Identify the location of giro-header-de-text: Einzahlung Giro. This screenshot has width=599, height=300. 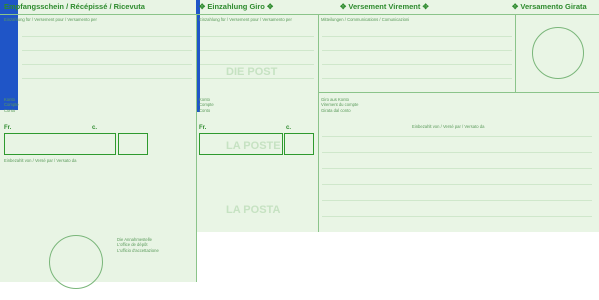
(236, 6).